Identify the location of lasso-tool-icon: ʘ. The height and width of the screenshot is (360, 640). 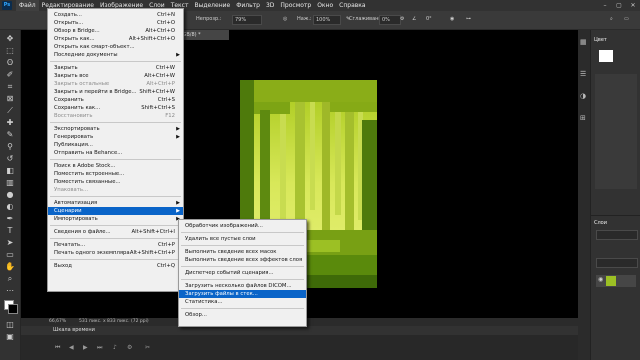
(10, 63).